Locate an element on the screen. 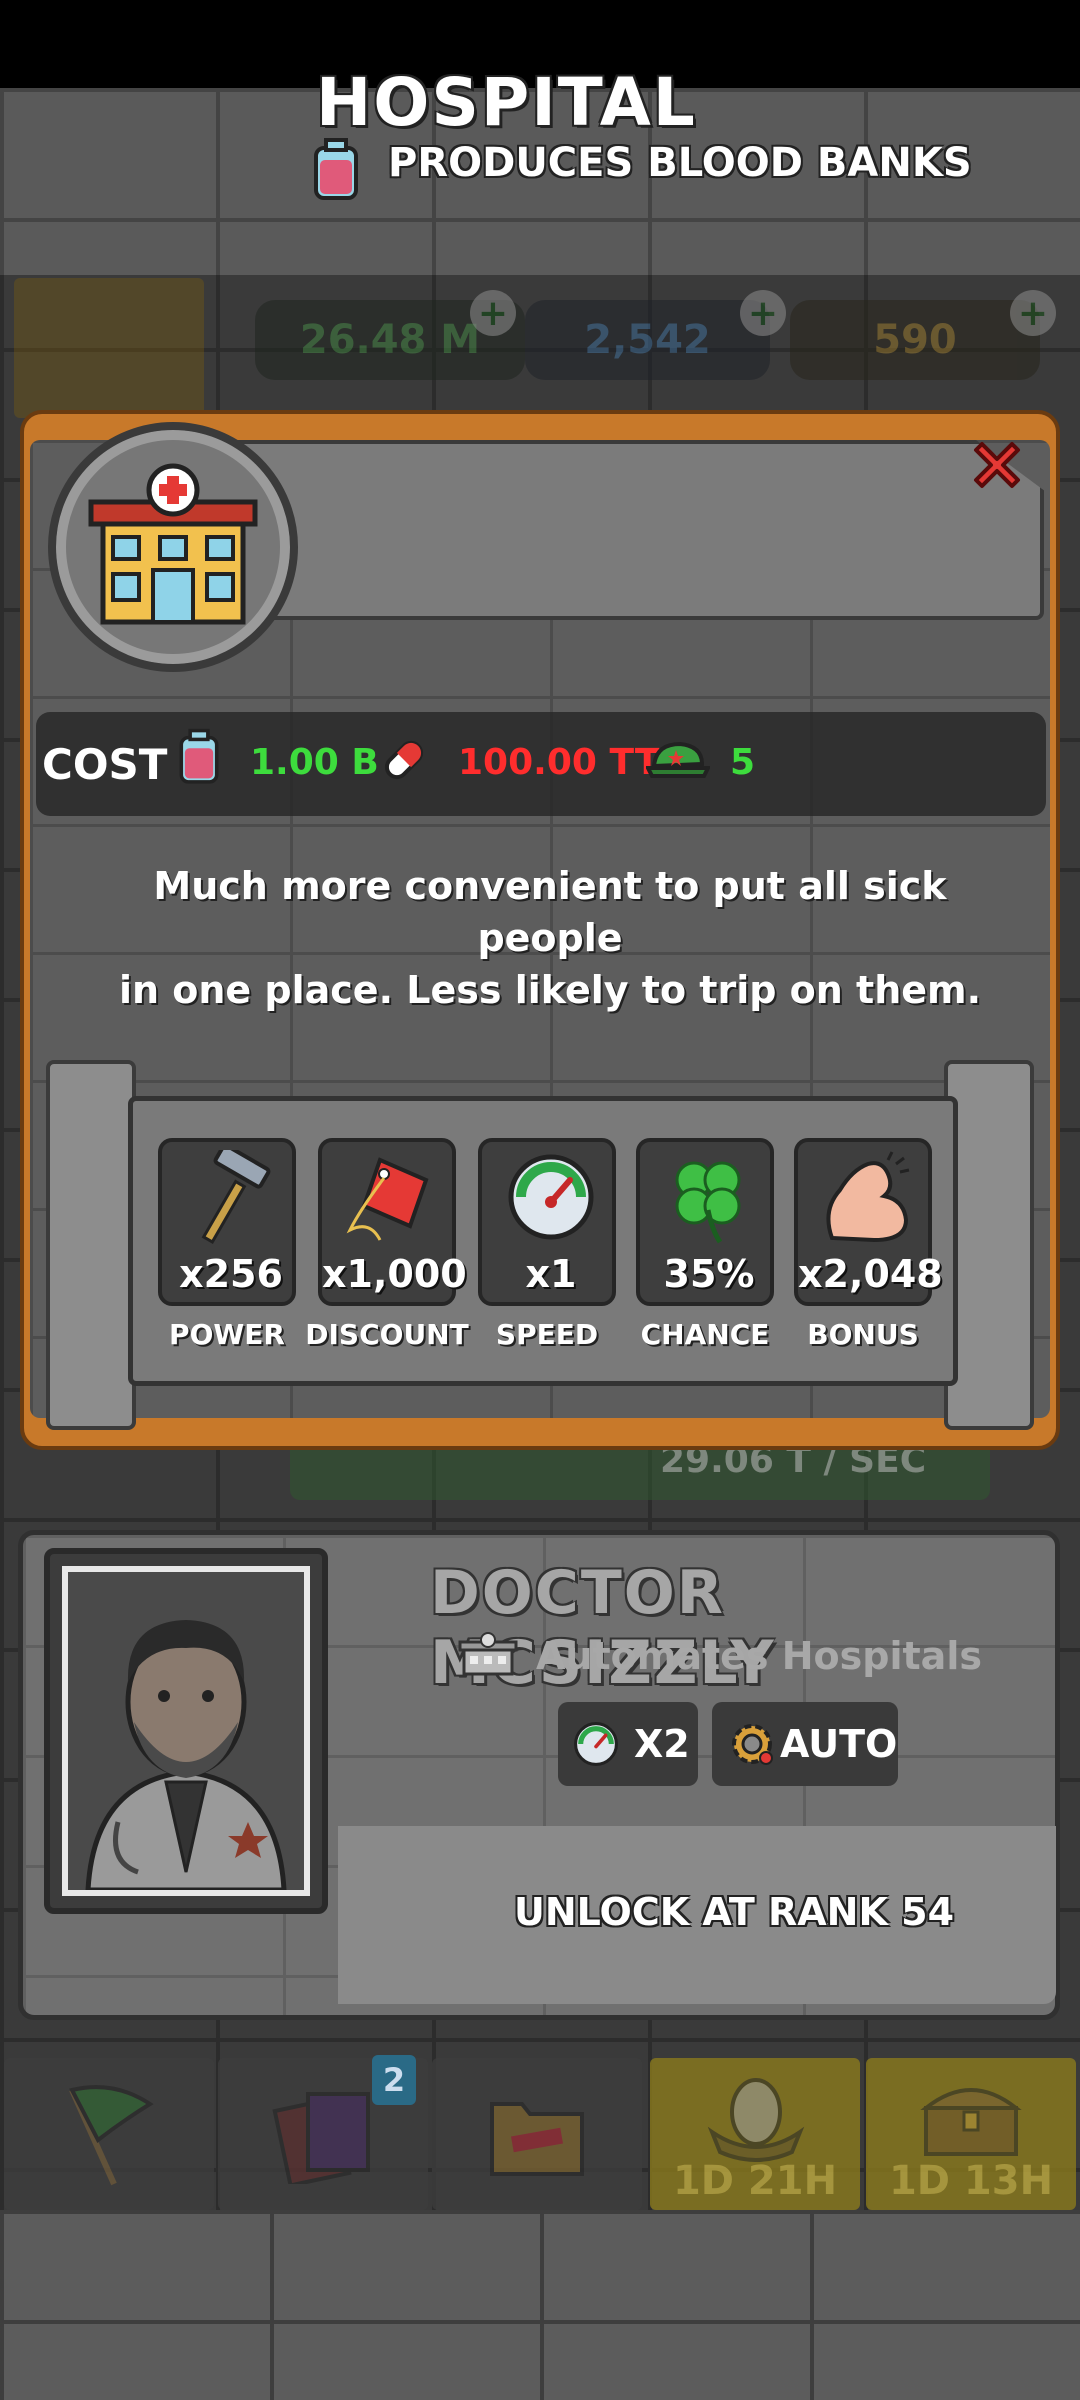  unlock-requirement: UNLOCK AT RANK 54 is located at coordinates (734, 1912).